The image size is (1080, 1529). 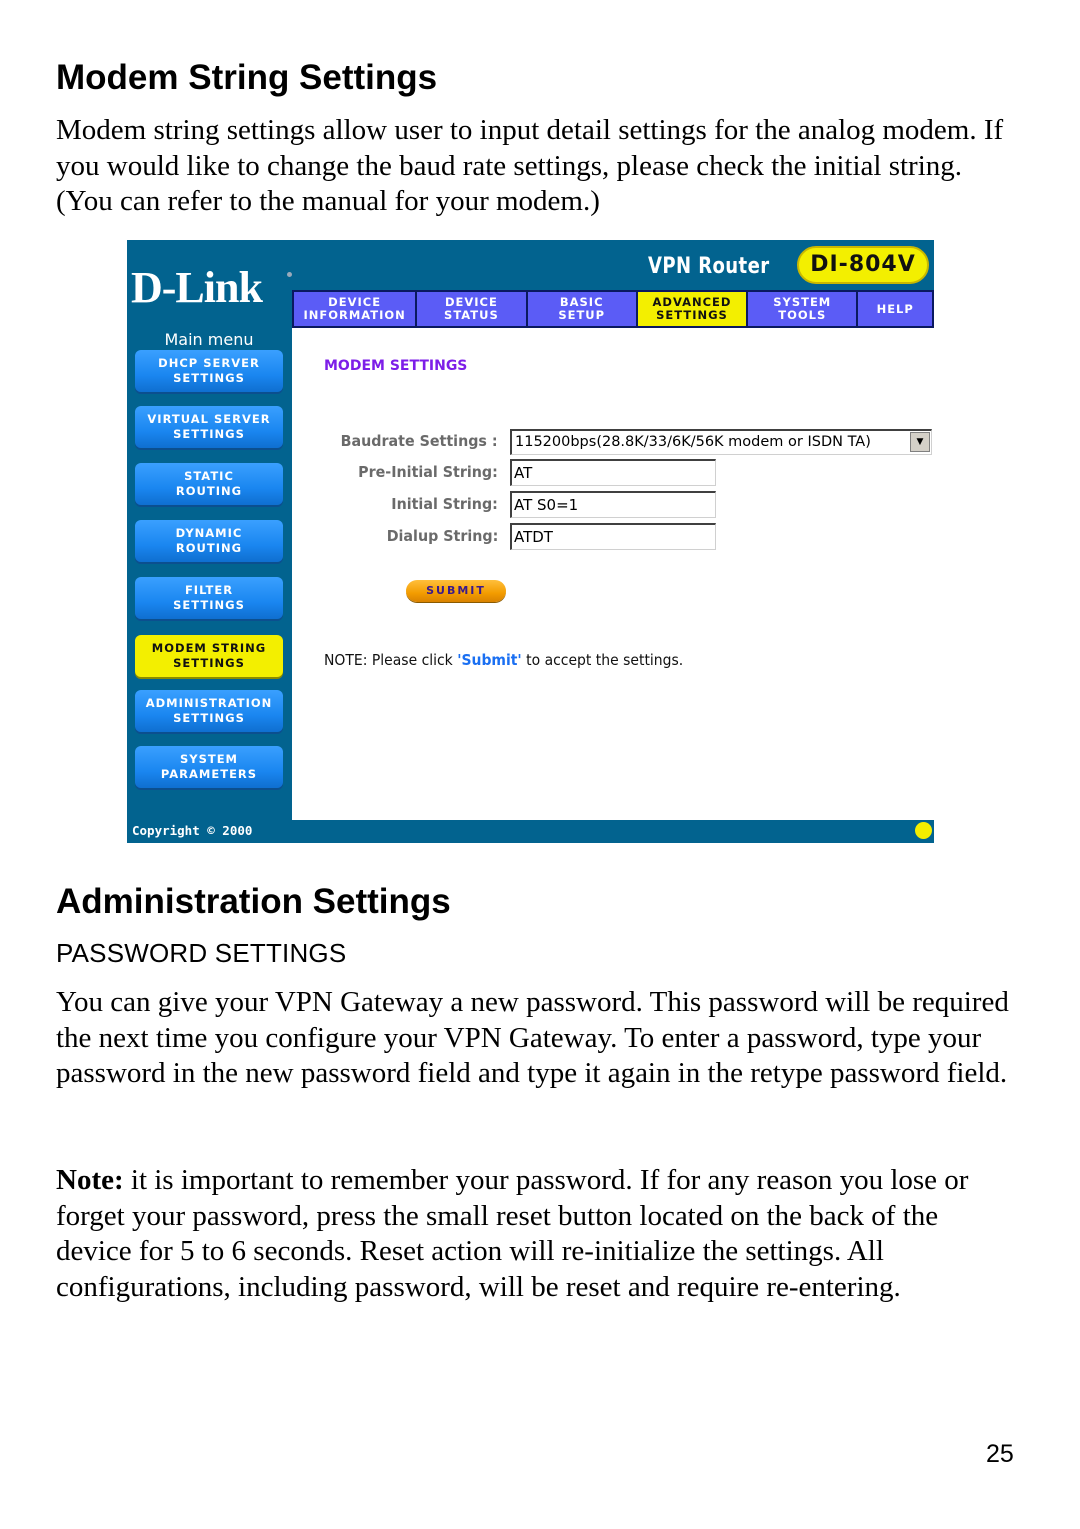 I want to click on initial-string-label: Initial String:, so click(x=444, y=504).